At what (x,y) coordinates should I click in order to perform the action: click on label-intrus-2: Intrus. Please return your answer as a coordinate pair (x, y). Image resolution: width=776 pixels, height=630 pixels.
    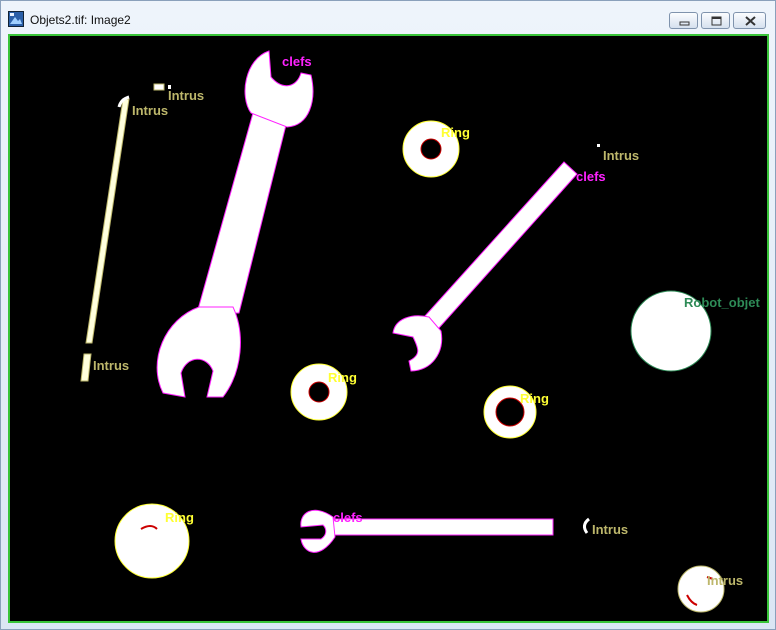
    Looking at the image, I should click on (150, 110).